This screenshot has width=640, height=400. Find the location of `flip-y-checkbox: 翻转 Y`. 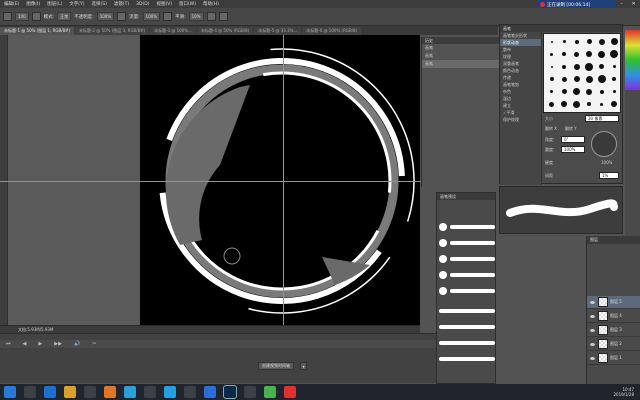

flip-y-checkbox: 翻转 Y is located at coordinates (571, 129).